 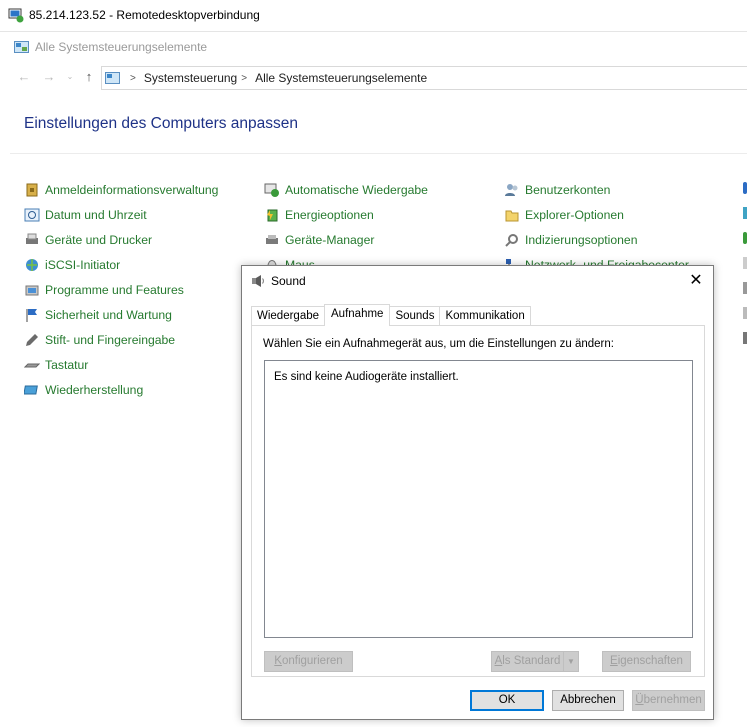 What do you see at coordinates (564, 215) in the screenshot?
I see `item-explorer-options: Explorer-Optionen` at bounding box center [564, 215].